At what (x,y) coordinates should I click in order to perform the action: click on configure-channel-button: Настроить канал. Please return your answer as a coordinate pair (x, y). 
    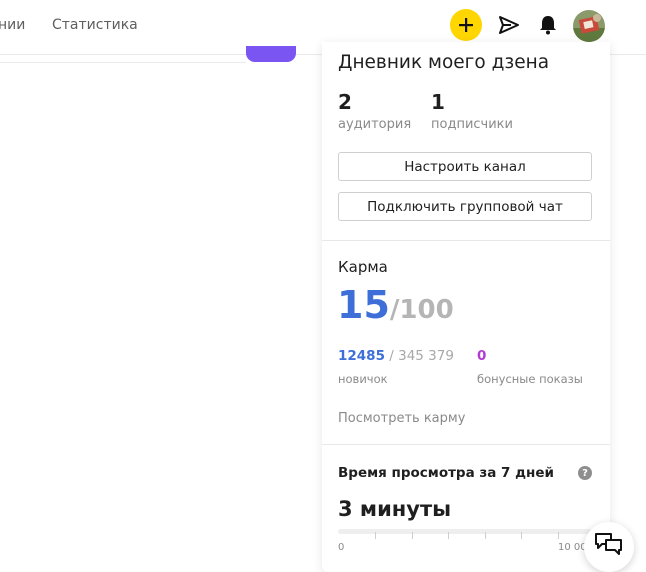
    Looking at the image, I should click on (465, 166).